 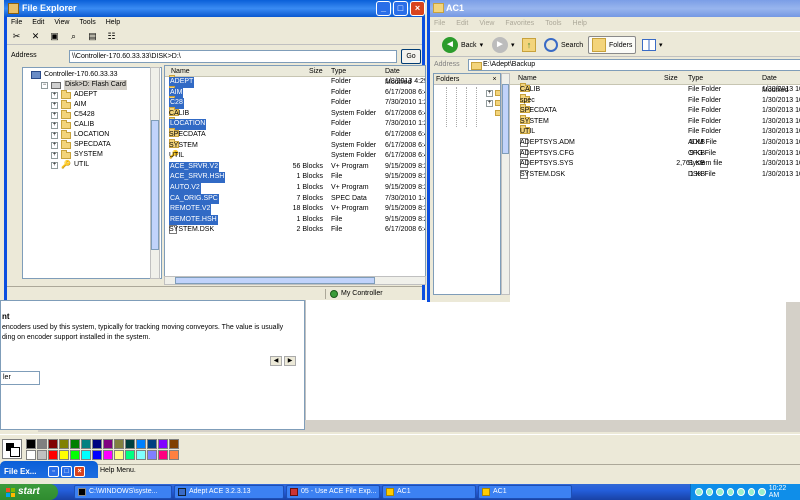 What do you see at coordinates (49, 469) in the screenshot?
I see `minimized-file-explorer: File Ex... ▫ □ ×` at bounding box center [49, 469].